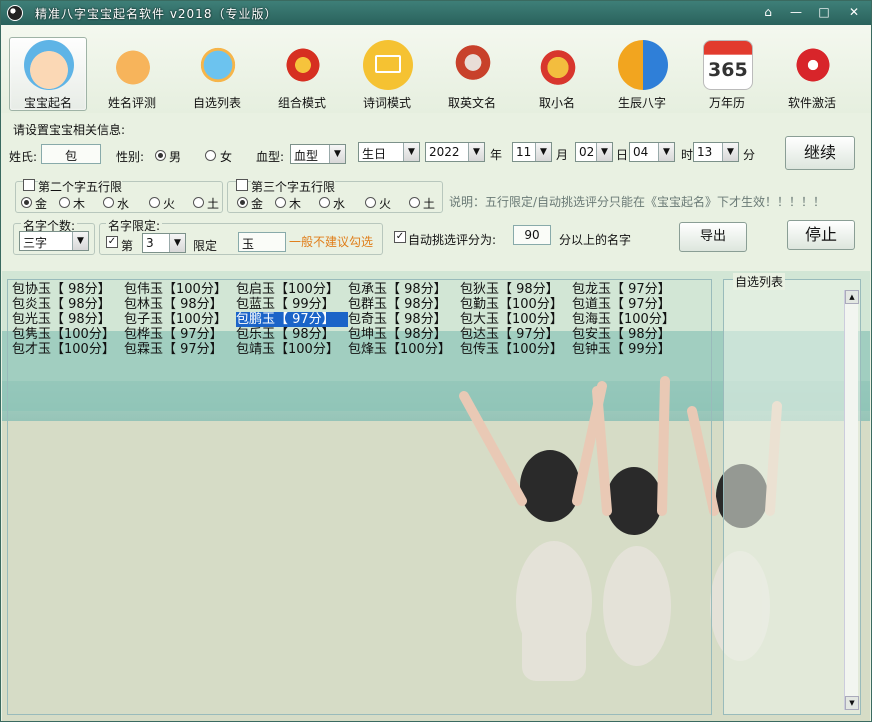 The image size is (872, 722). Describe the element at coordinates (824, 12) in the screenshot. I see `maximize-button: □` at that location.